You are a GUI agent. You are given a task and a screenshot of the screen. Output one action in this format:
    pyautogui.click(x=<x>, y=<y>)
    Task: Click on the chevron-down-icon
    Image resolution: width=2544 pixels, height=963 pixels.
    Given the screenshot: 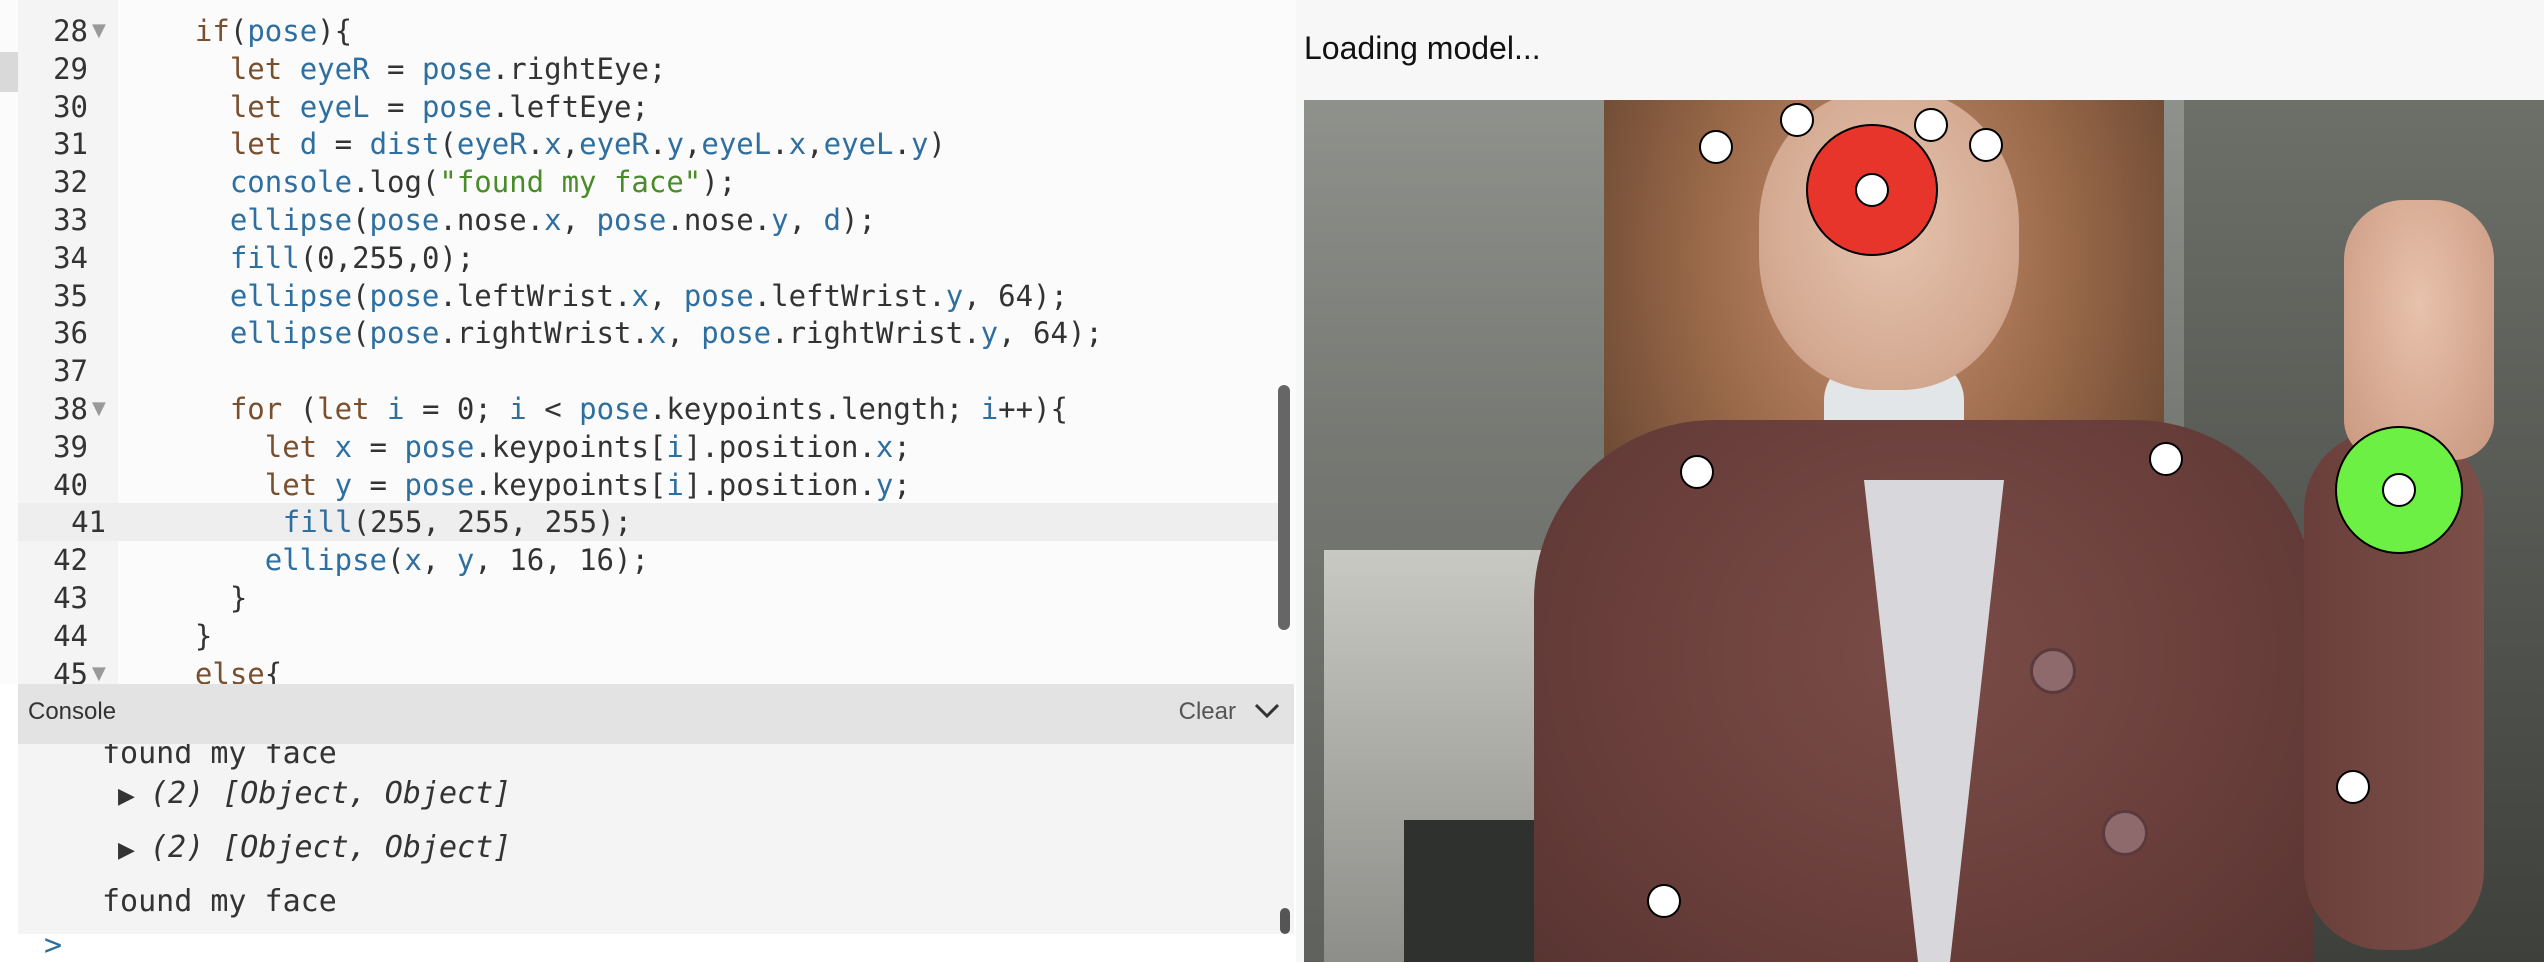 What is the action you would take?
    pyautogui.click(x=1267, y=711)
    